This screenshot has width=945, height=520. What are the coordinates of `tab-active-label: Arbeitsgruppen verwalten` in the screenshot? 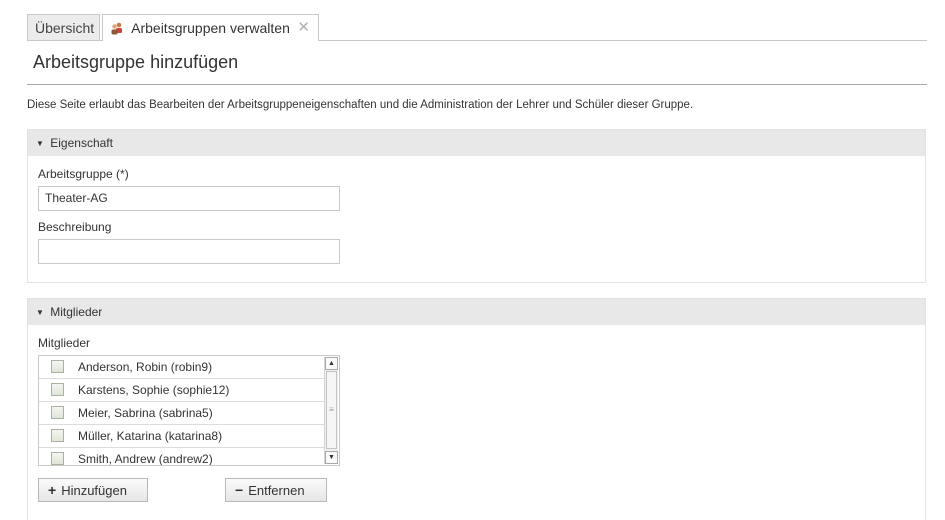 It's located at (210, 28).